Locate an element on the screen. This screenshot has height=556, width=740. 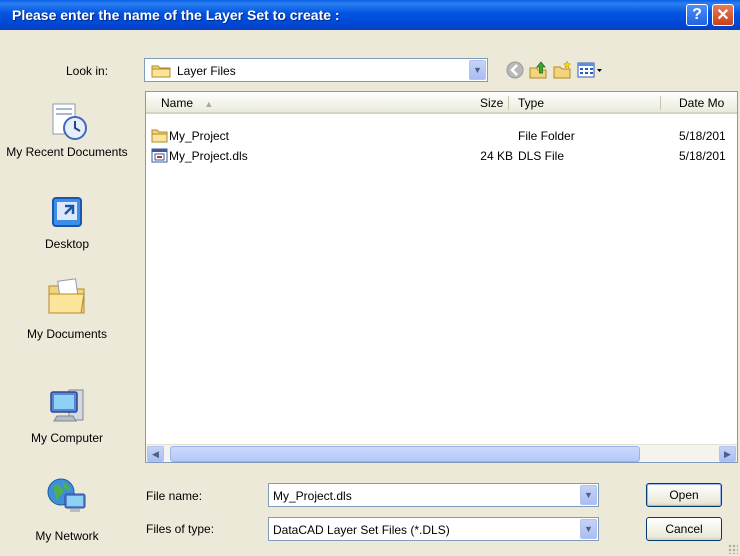
file-name-value: My_Project.dls is located at coordinates (312, 496).